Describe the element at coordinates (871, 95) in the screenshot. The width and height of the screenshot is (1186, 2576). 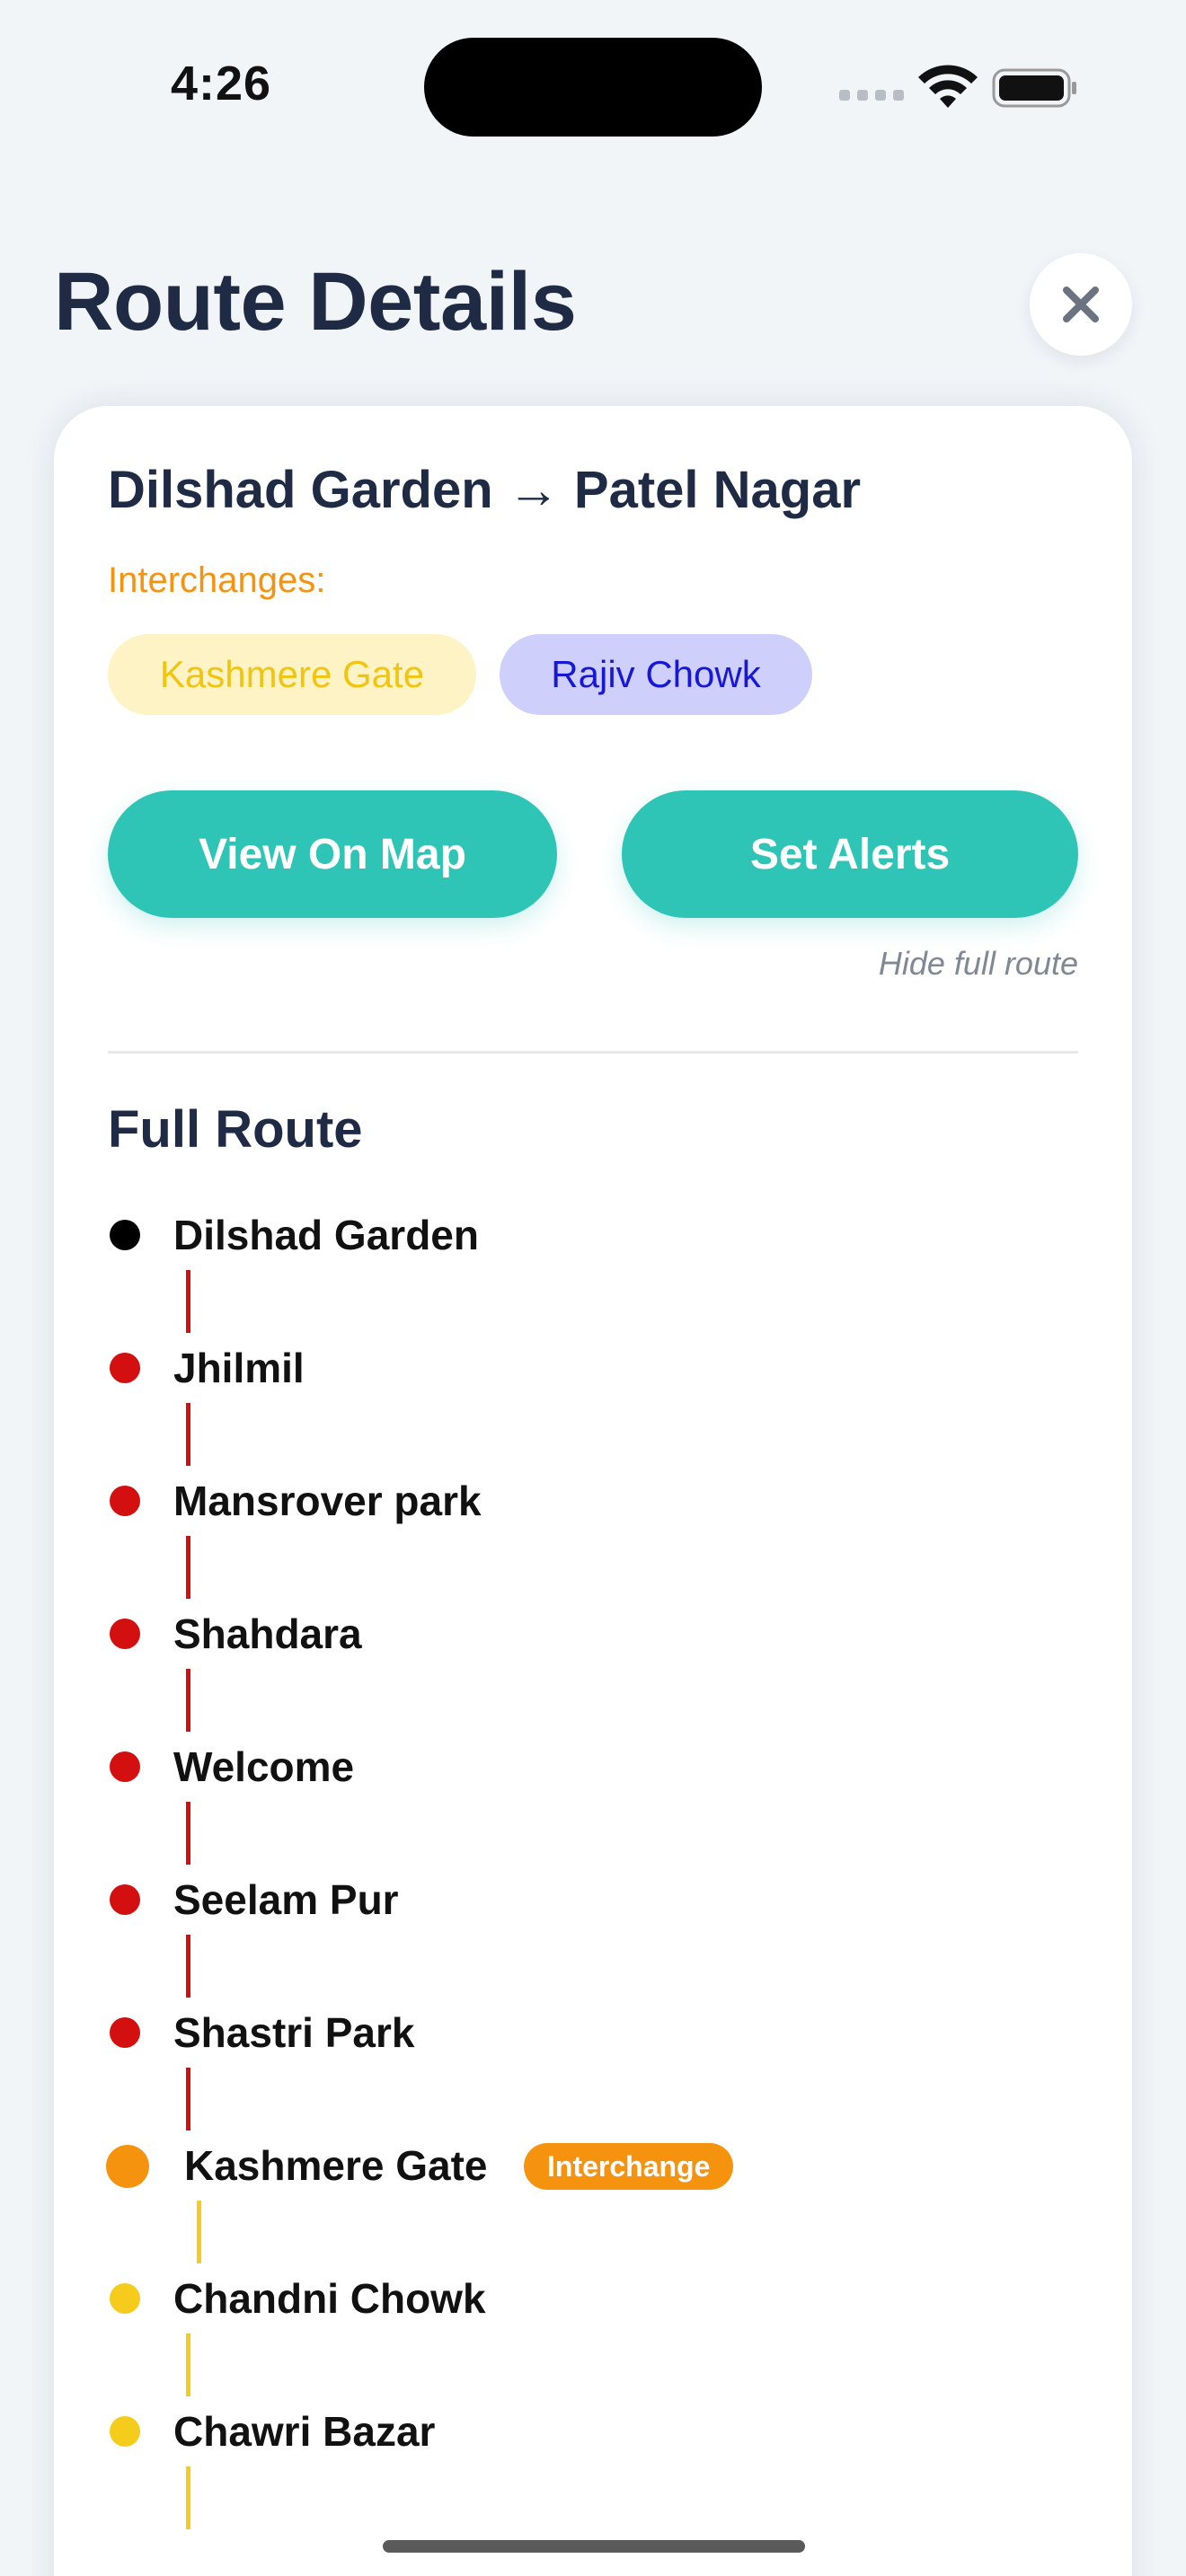
I see `cellular-signal-icon` at that location.